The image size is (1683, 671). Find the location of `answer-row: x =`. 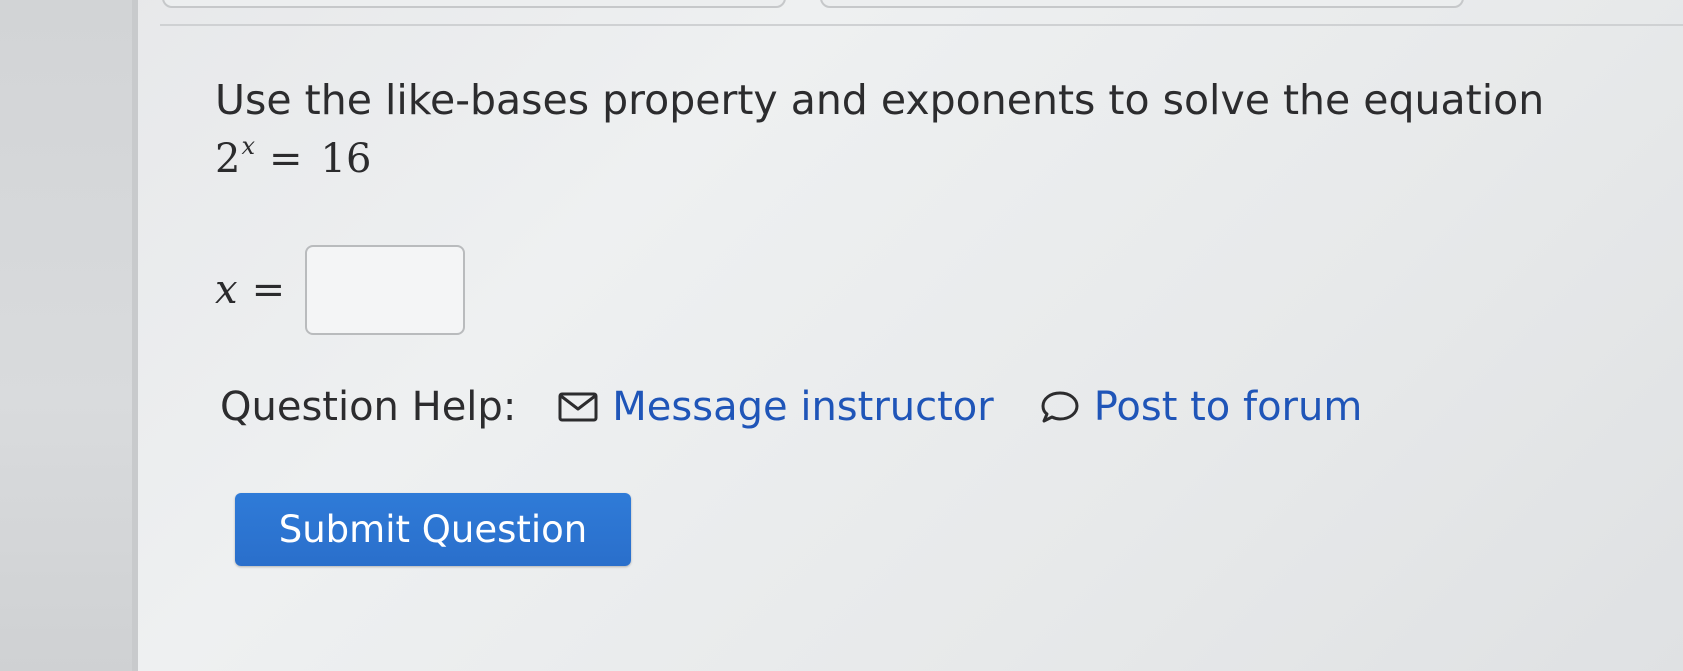

answer-row: x = is located at coordinates (340, 290).